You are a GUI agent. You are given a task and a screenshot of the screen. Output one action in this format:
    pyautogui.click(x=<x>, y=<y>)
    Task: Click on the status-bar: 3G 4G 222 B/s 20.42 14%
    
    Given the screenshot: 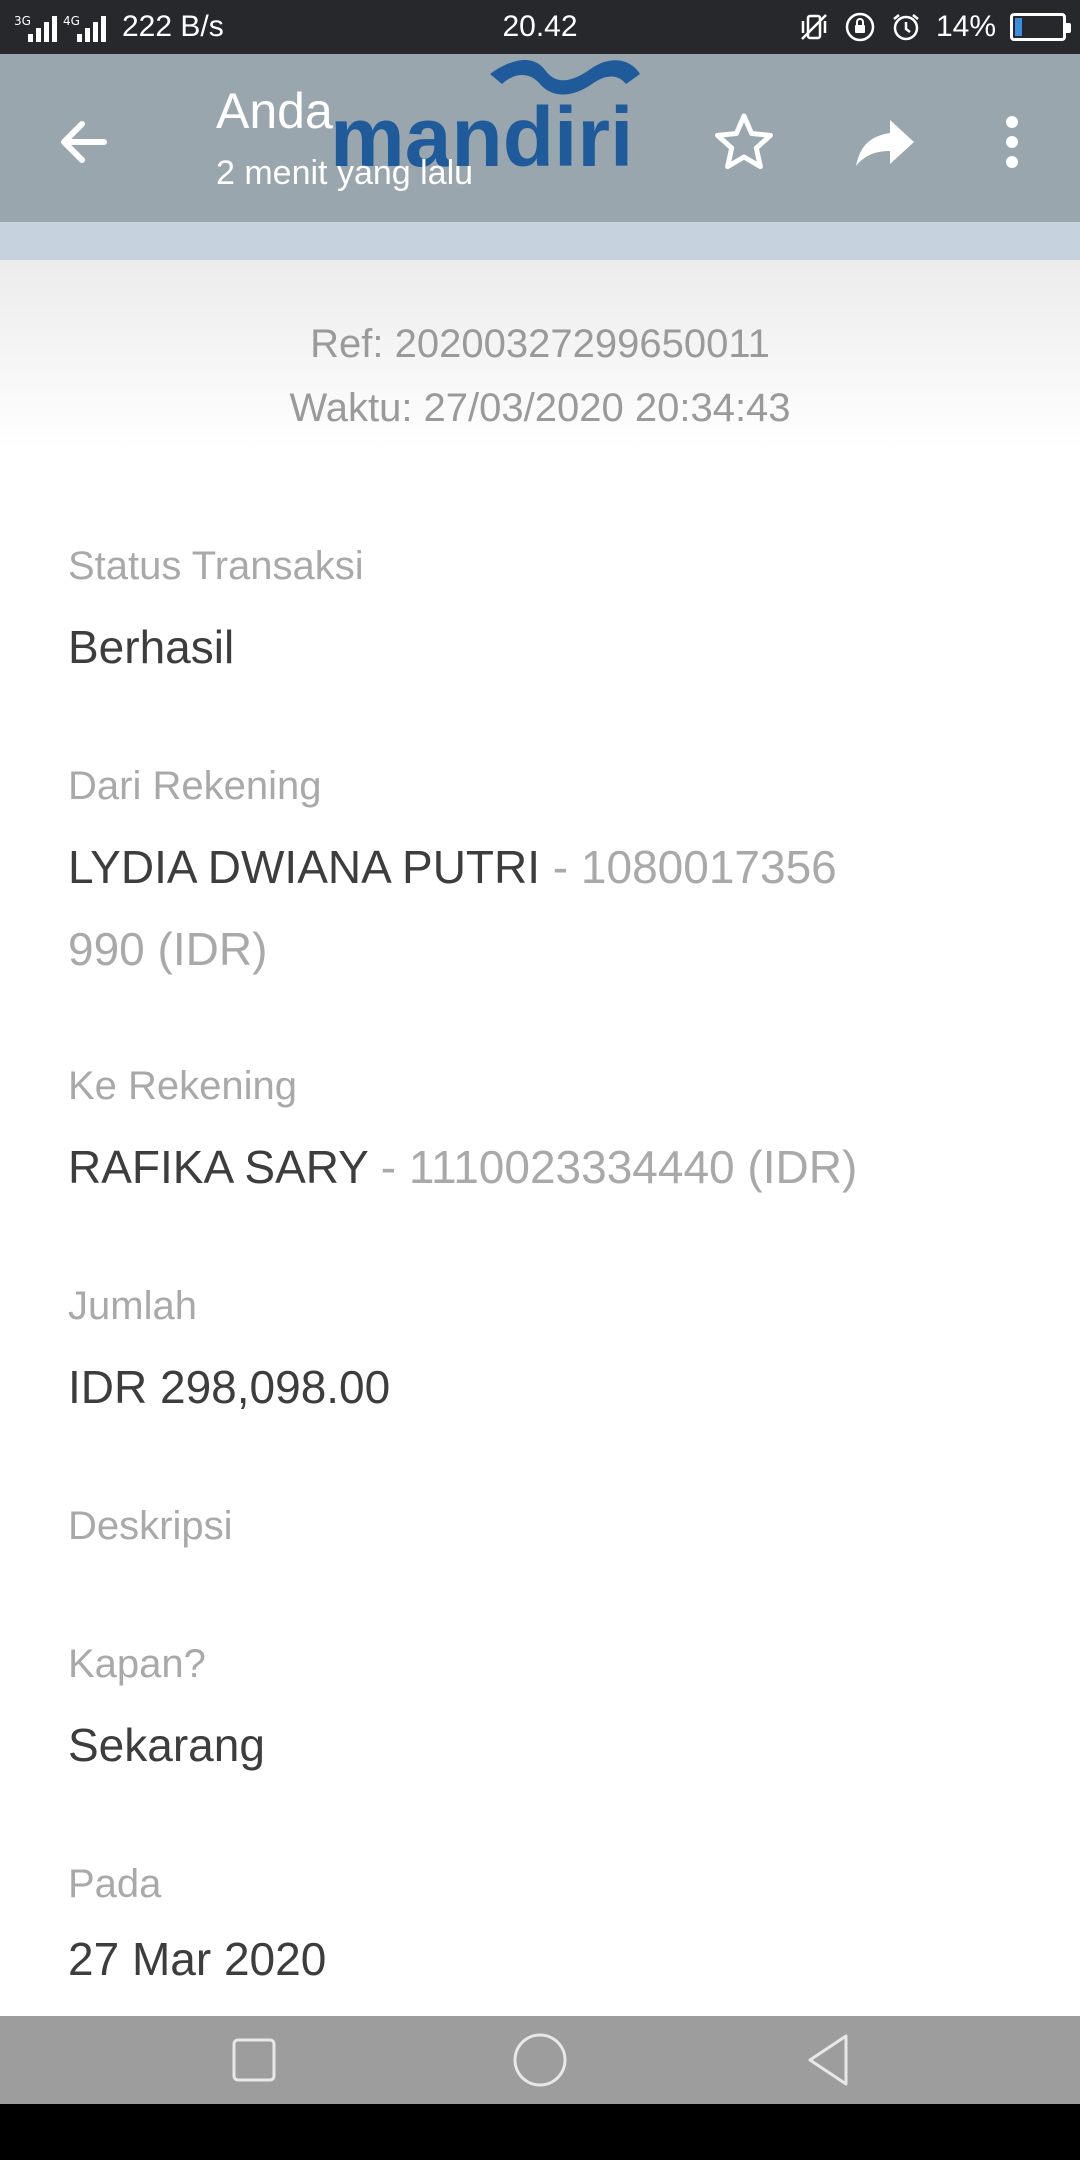 What is the action you would take?
    pyautogui.click(x=540, y=27)
    